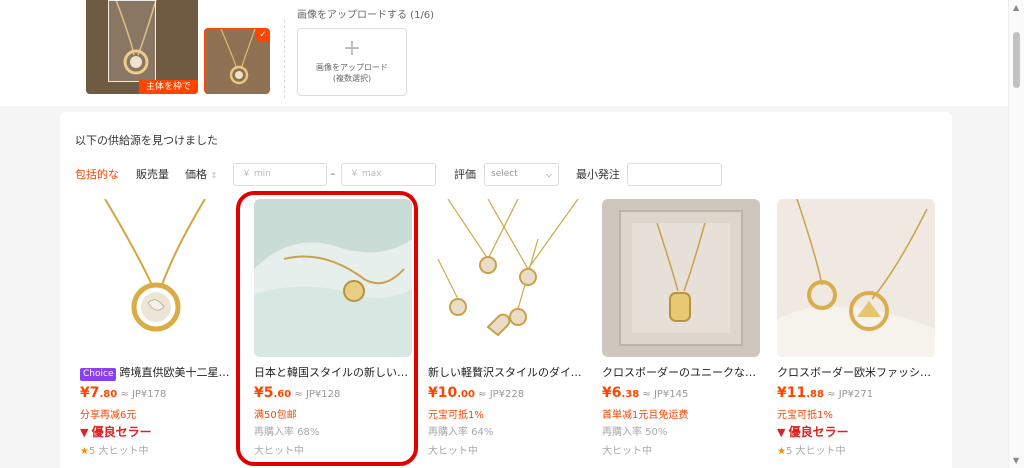 The width and height of the screenshot is (1024, 468). Describe the element at coordinates (108, 394) in the screenshot. I see `price-cents: .80` at that location.